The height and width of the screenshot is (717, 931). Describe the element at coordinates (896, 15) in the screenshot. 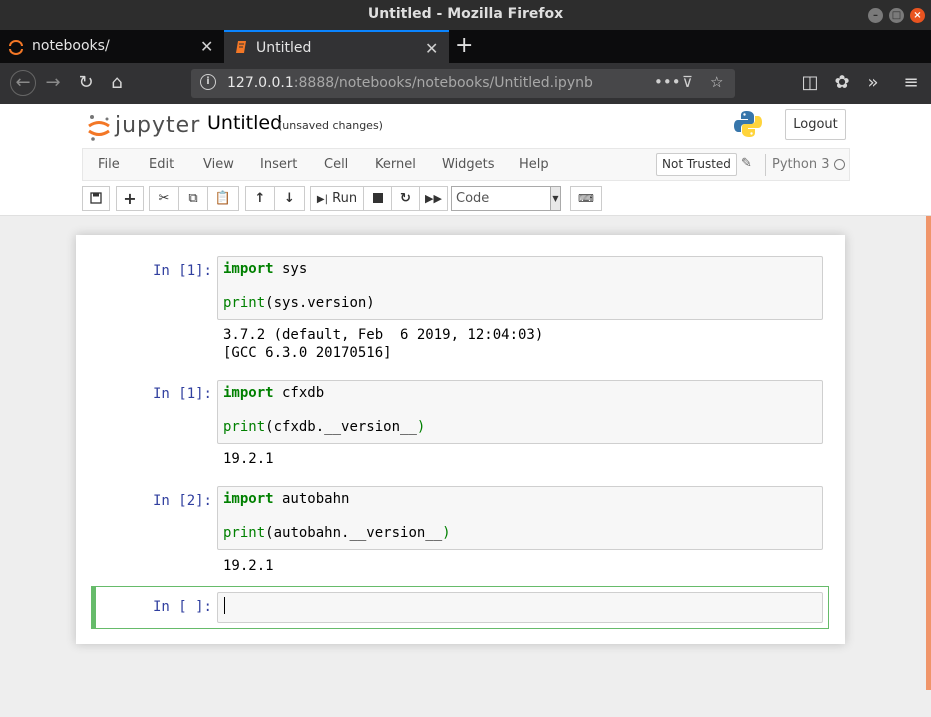

I see `maximize-button: □` at that location.